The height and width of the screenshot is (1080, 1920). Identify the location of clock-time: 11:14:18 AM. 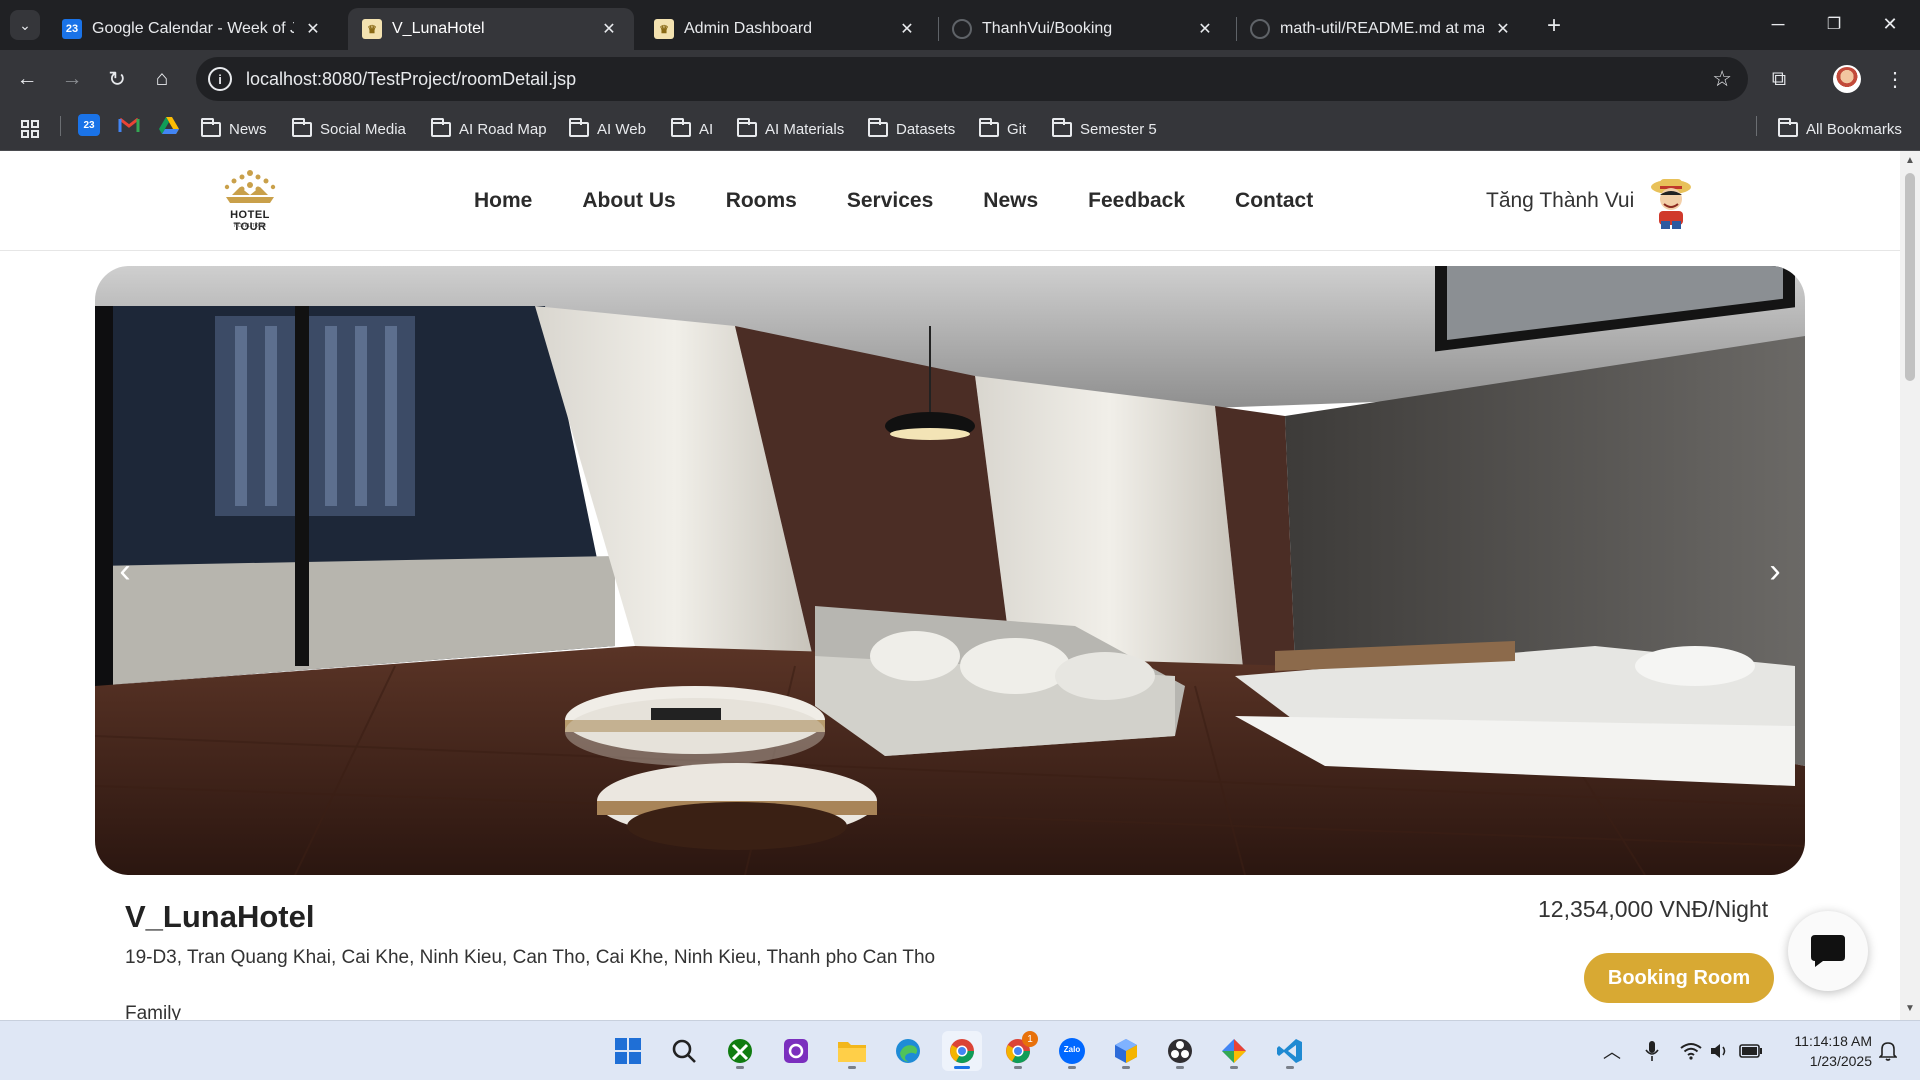
(1833, 1041).